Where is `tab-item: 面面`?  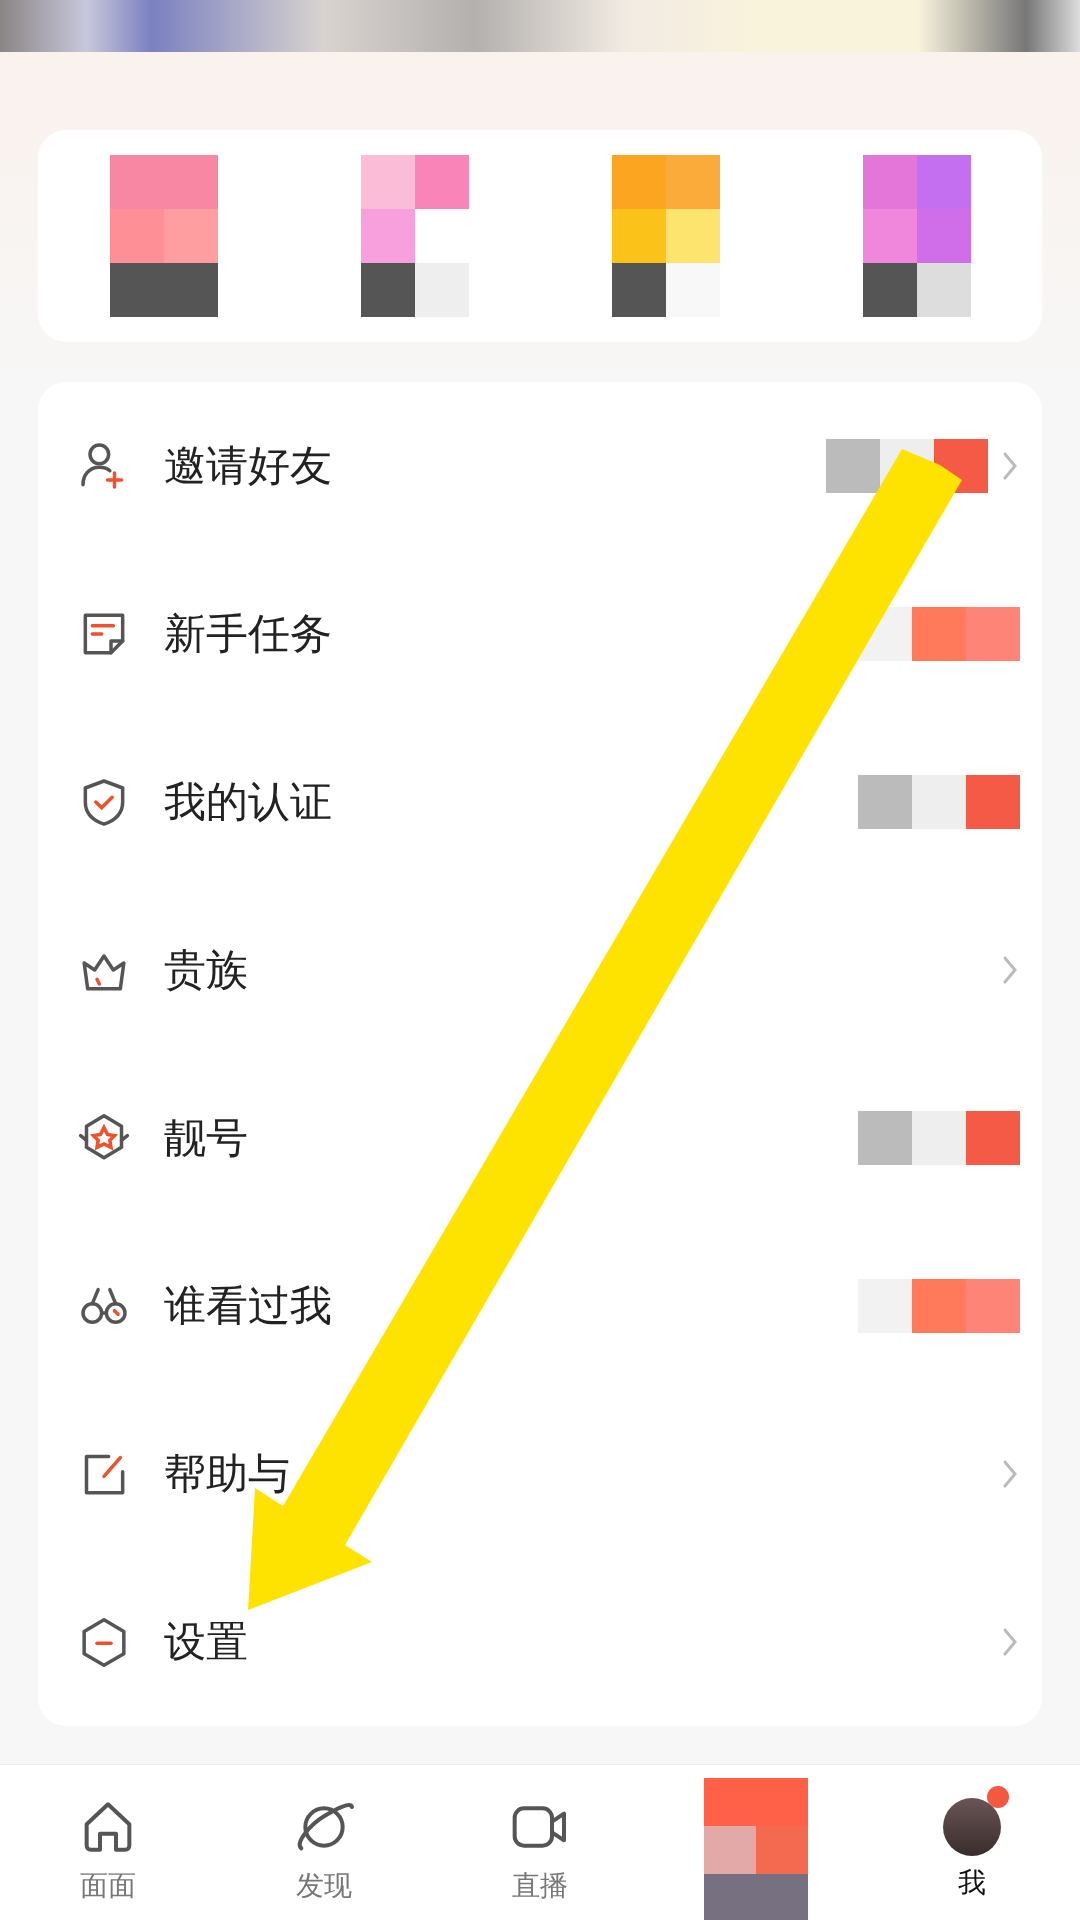 tab-item: 面面 is located at coordinates (108, 1842).